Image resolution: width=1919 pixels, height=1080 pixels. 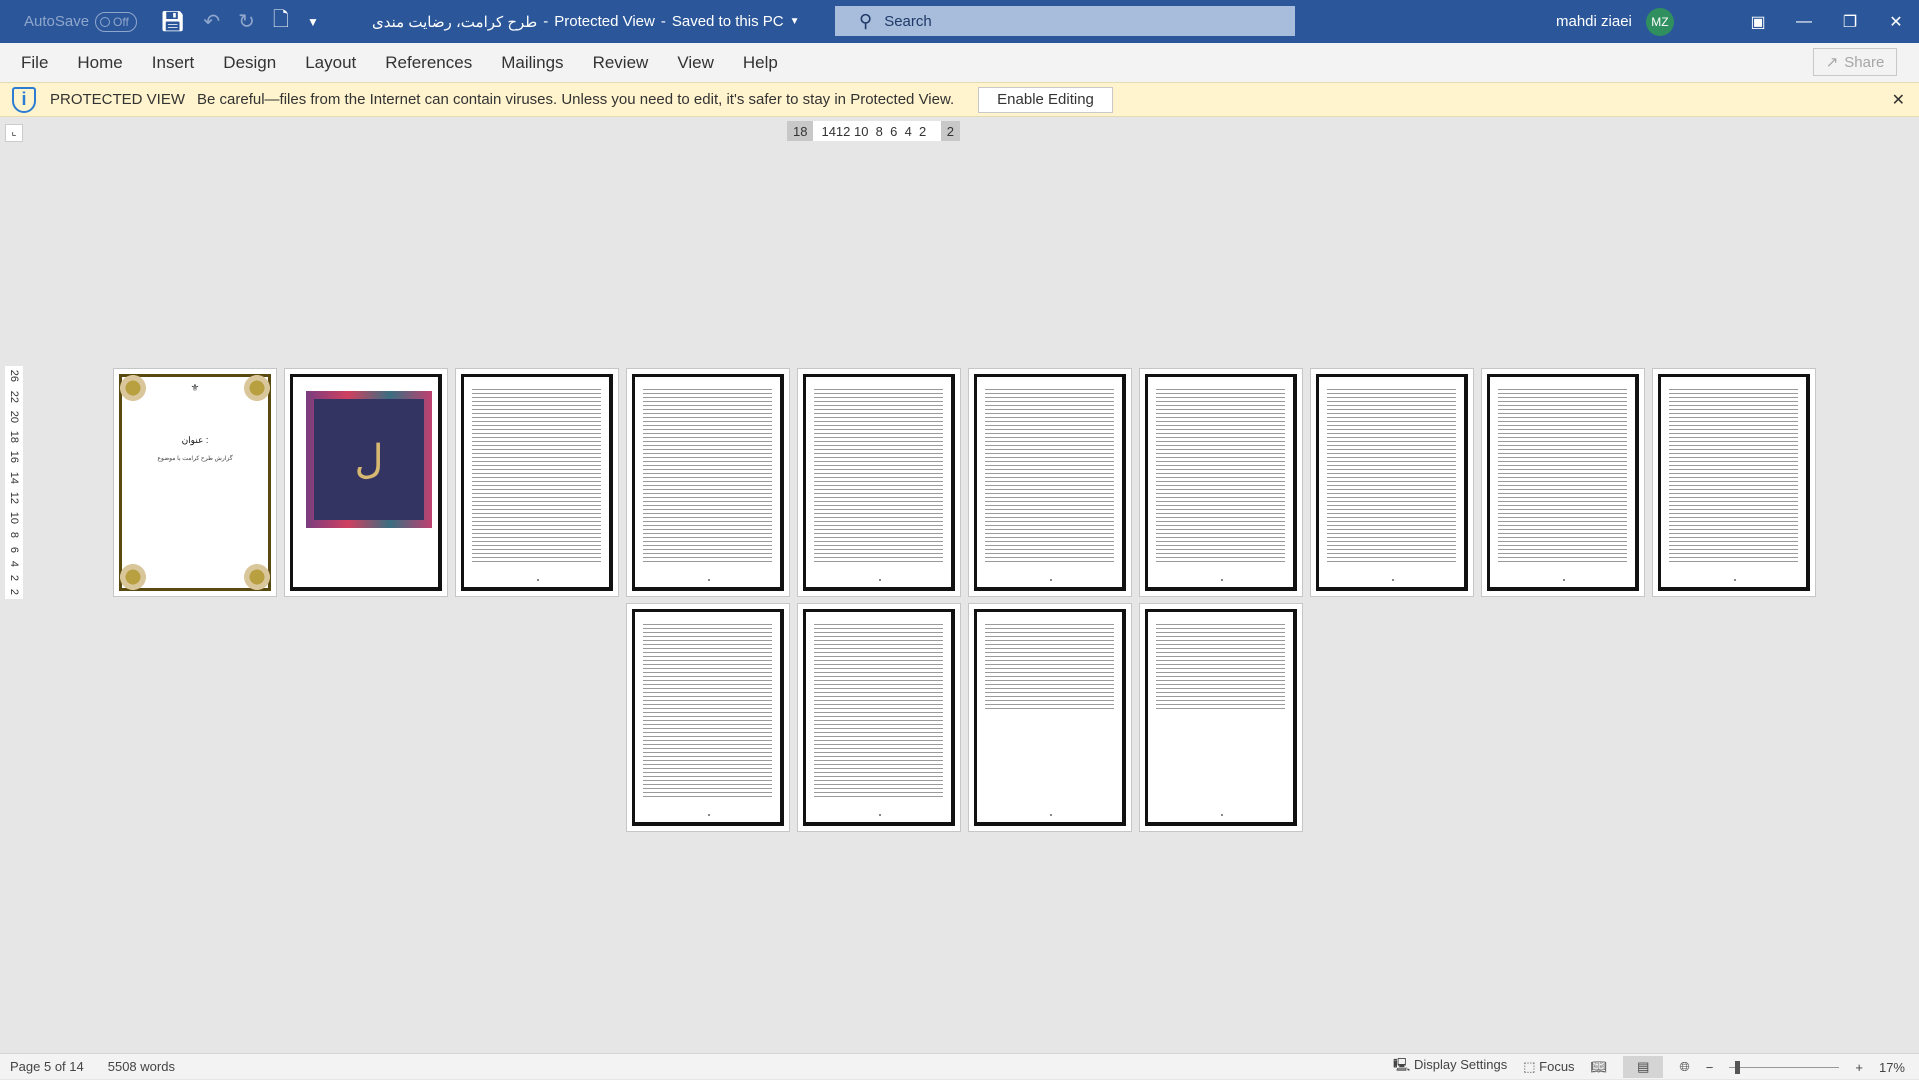 I want to click on user-name: mahdi ziaei, so click(x=1594, y=21).